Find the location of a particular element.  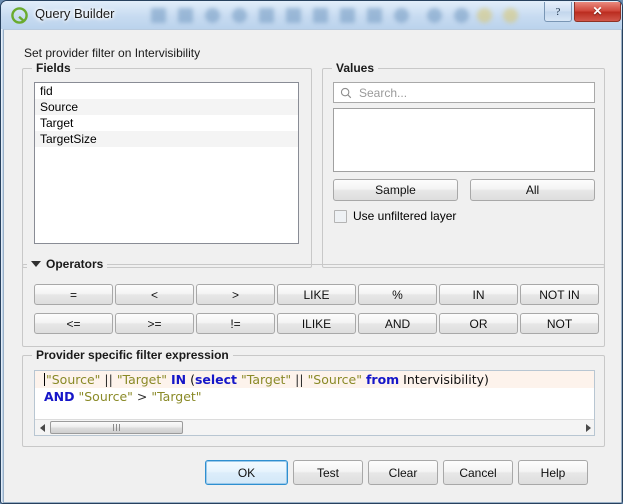

operators-group-header: Operators is located at coordinates (67, 264).